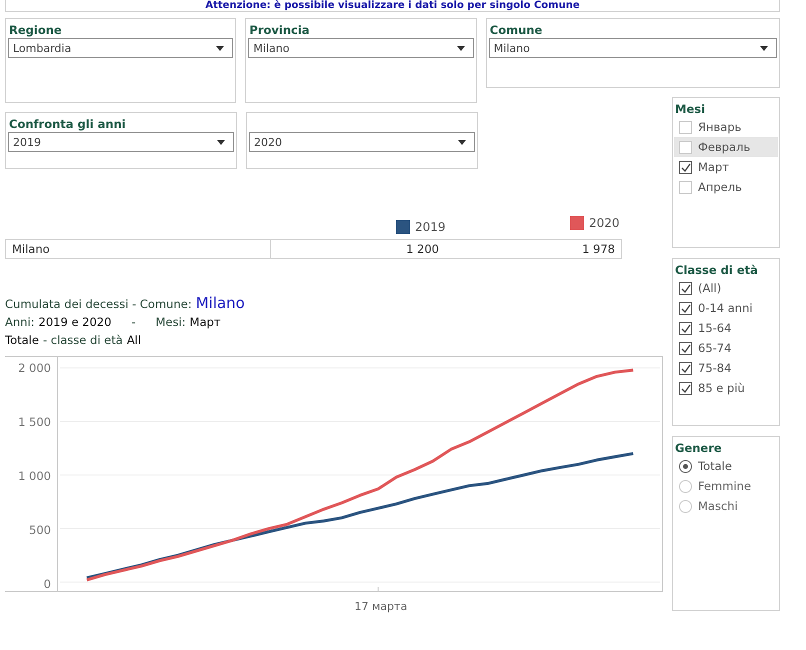  Describe the element at coordinates (40, 530) in the screenshot. I see `y-tick-label: 500` at that location.